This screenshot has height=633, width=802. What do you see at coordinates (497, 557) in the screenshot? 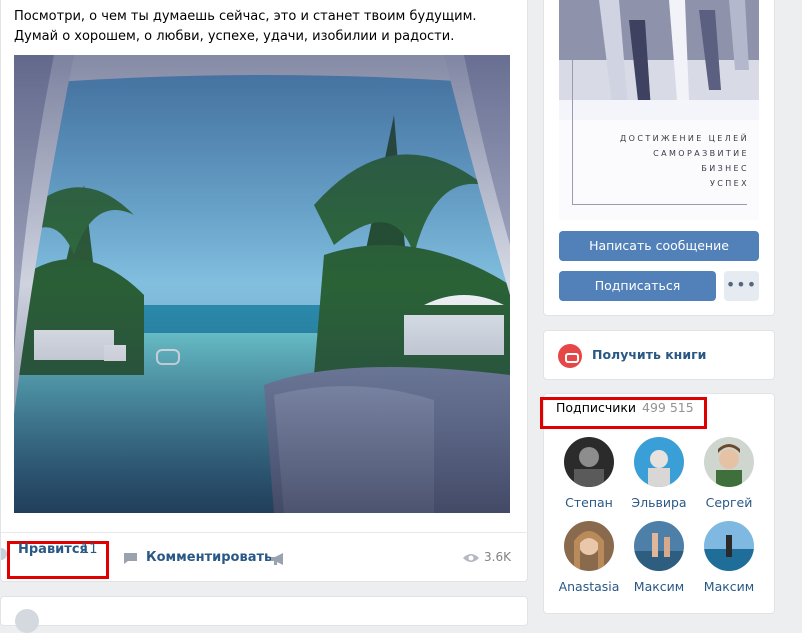
I see `views-count: 3.6K` at bounding box center [497, 557].